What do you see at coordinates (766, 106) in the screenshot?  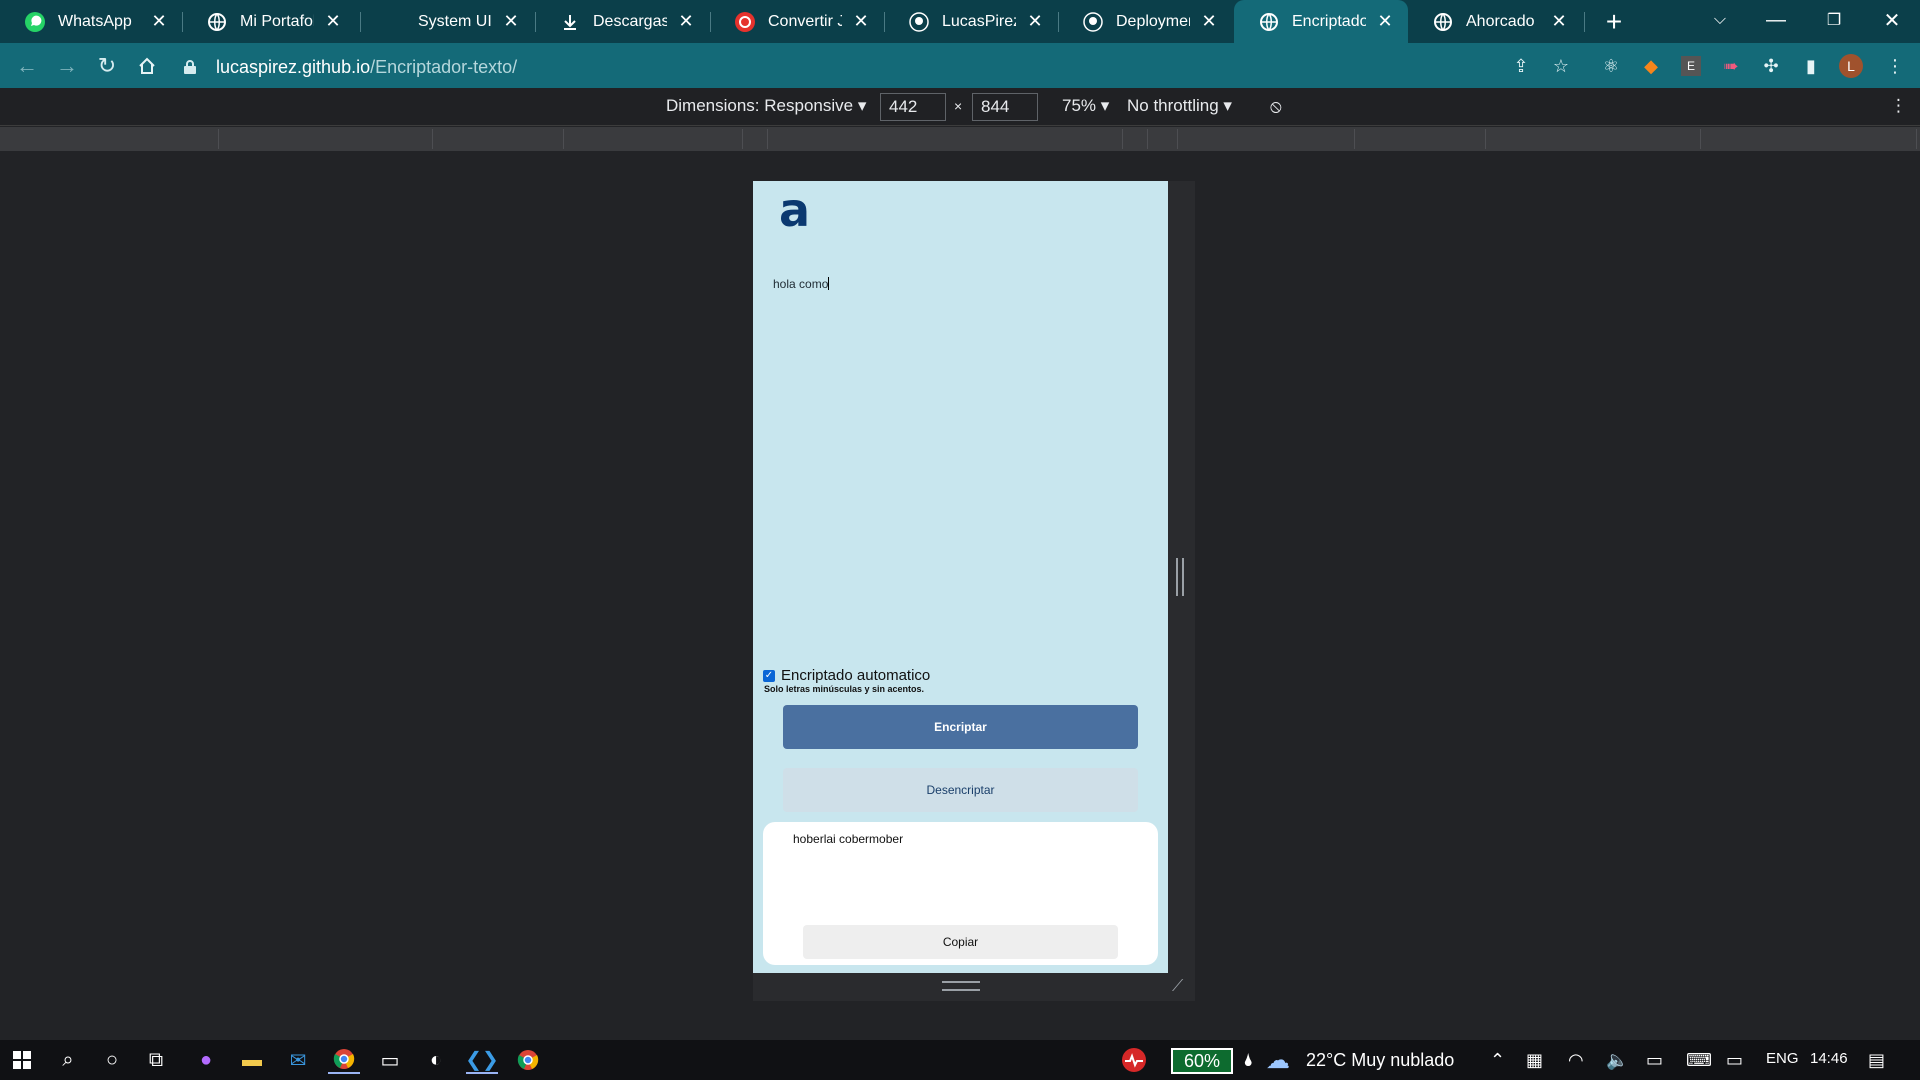 I see `dimensions-dropdown: Dimensions: Responsive ▾` at bounding box center [766, 106].